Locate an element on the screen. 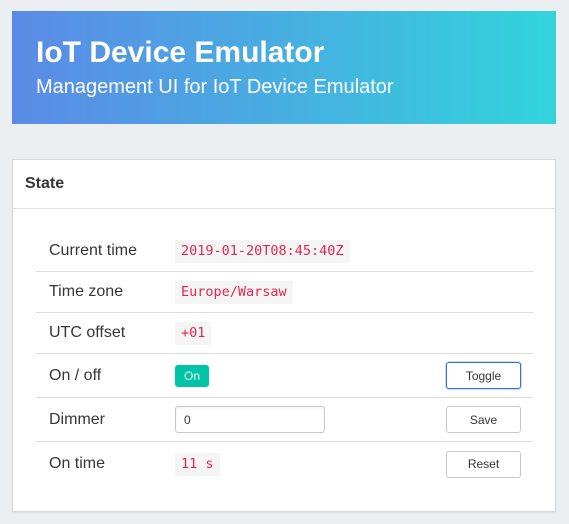 This screenshot has width=569, height=524. time-zone-value-cell: Europe/Warsaw is located at coordinates (354, 292).